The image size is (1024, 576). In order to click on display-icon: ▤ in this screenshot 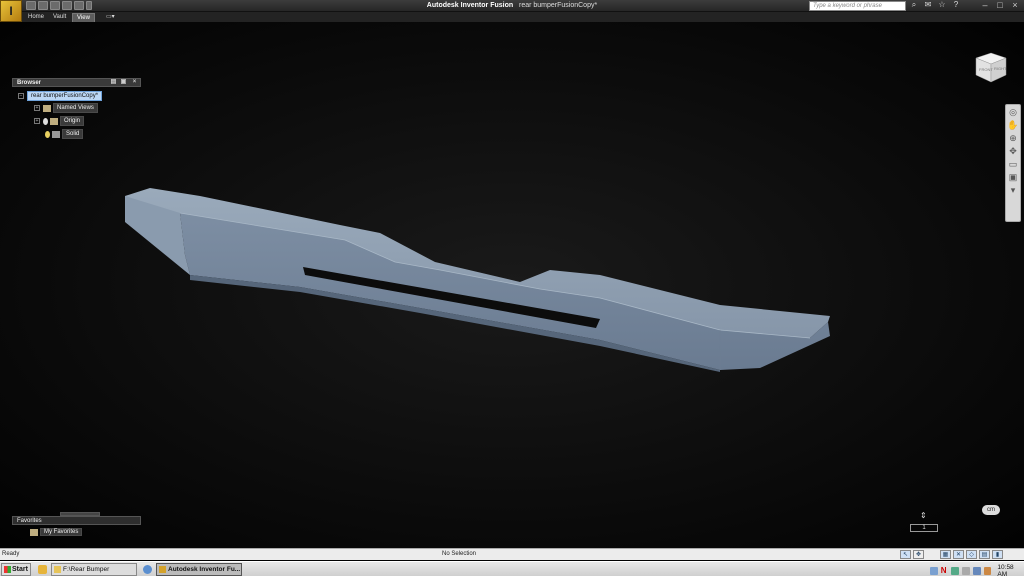, I will do `click(984, 554)`.